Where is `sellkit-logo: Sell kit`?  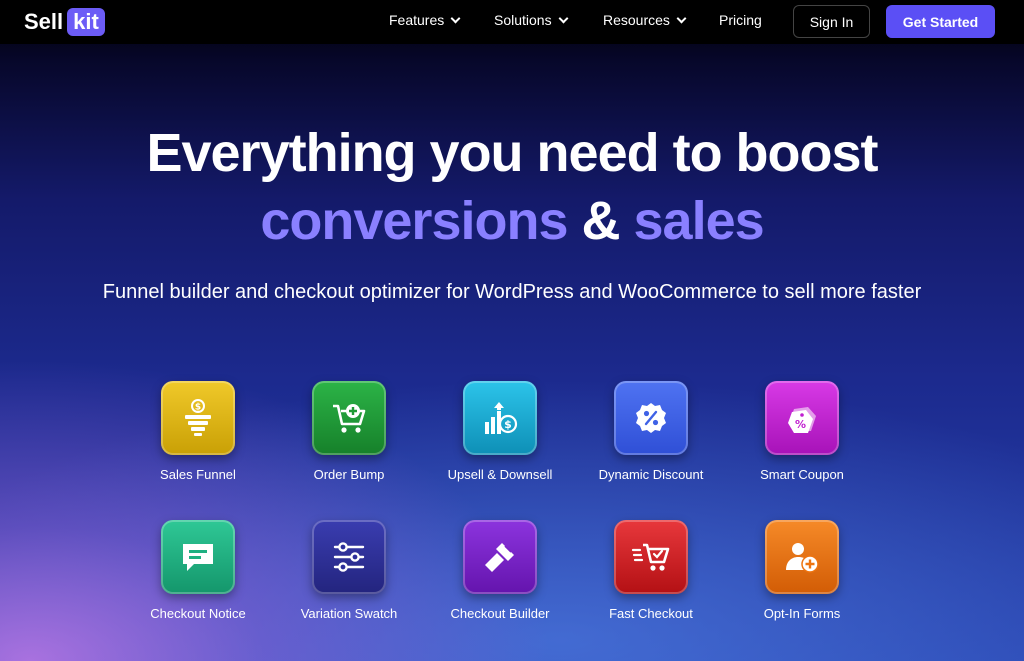 sellkit-logo: Sell kit is located at coordinates (64, 22).